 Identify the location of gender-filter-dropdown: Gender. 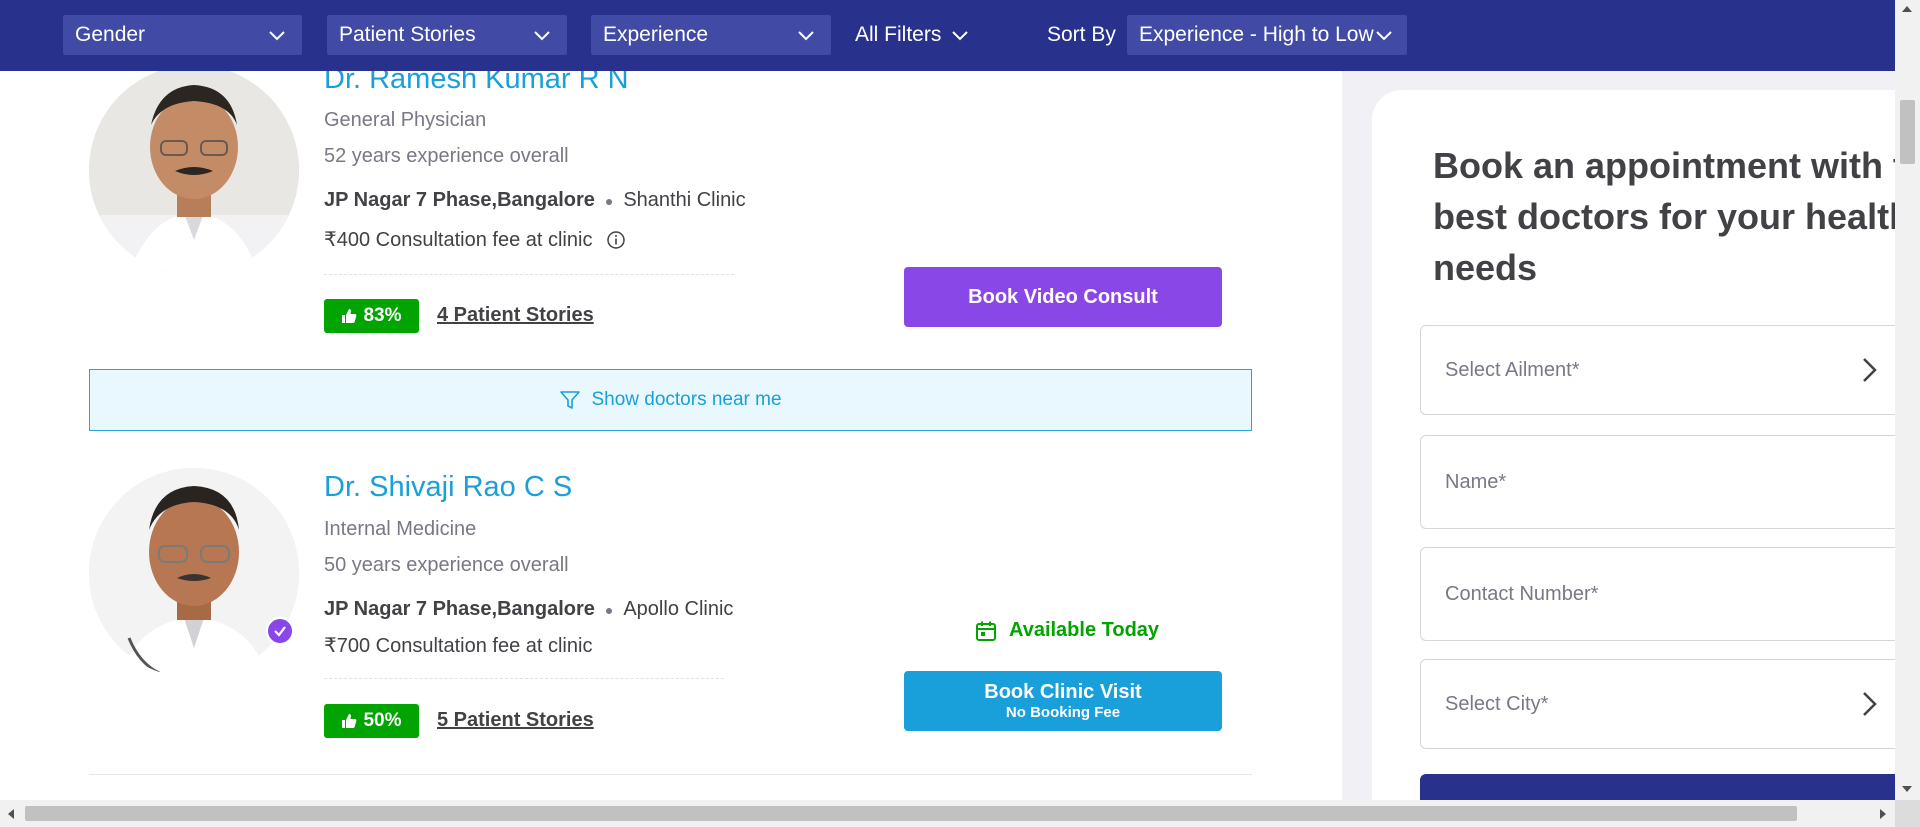
(182, 35).